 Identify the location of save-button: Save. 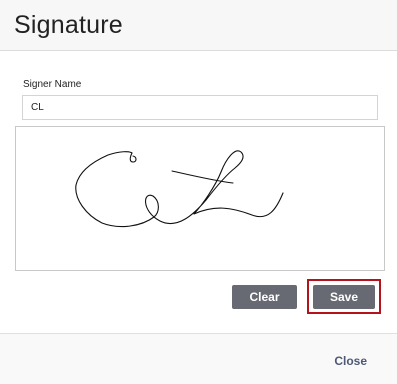
(344, 297).